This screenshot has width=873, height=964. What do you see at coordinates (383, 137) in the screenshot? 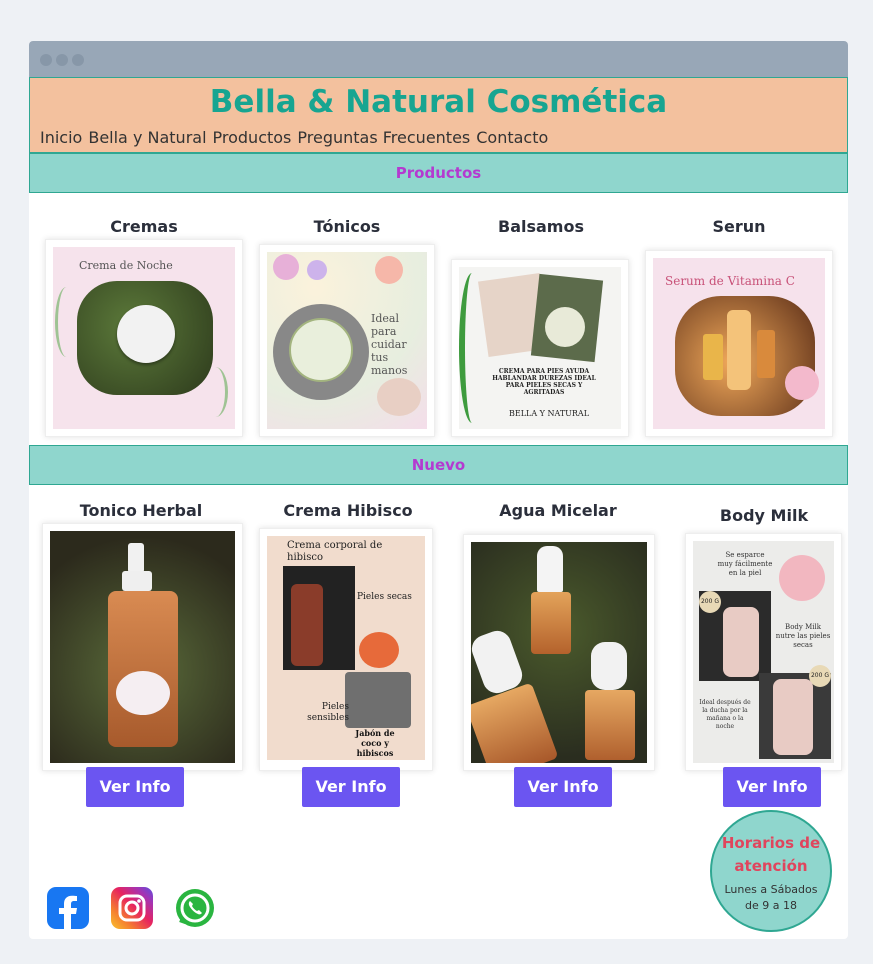
I see `nav-link-preguntas-frecuentes: Preguntas Frecuentes` at bounding box center [383, 137].